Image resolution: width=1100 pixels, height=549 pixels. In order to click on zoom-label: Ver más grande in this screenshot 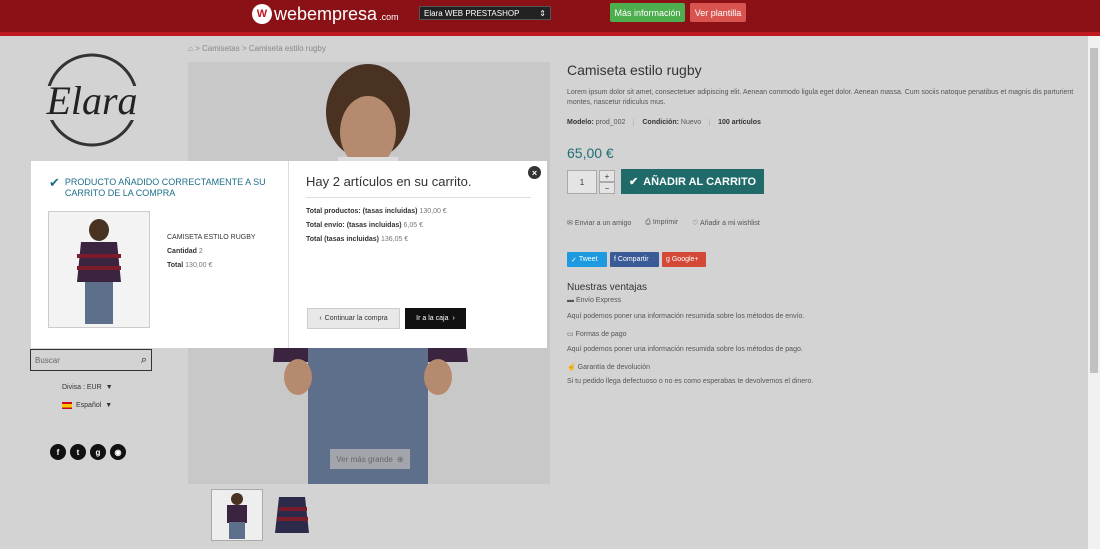, I will do `click(364, 459)`.